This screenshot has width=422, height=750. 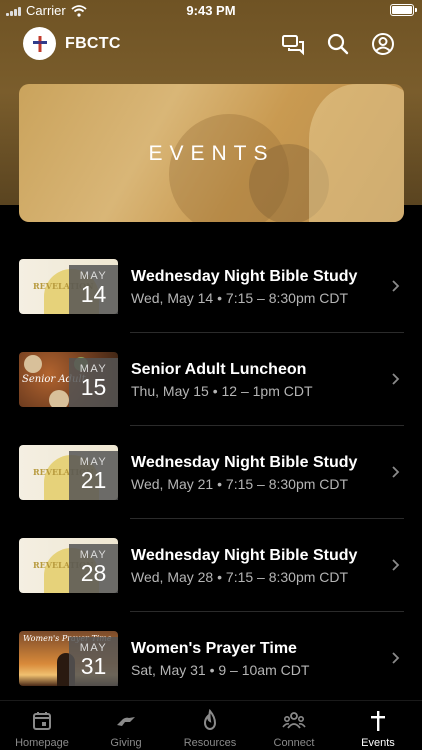 I want to click on clock: 9:43 PM, so click(x=211, y=10).